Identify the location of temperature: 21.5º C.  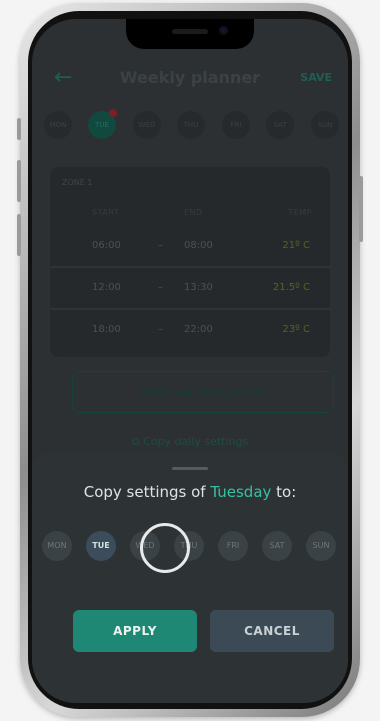
(291, 287).